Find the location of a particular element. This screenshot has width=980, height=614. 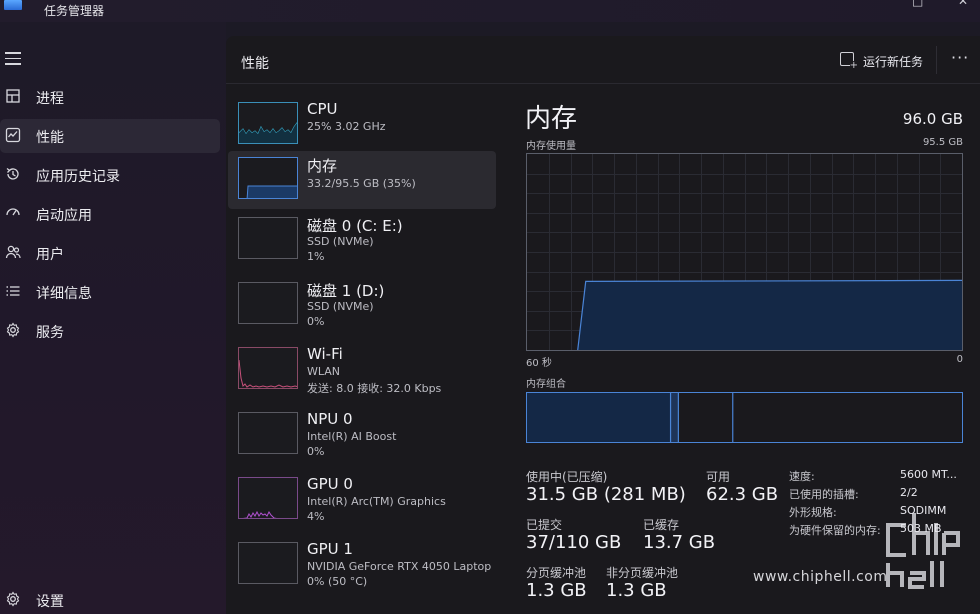

memory-usage-max: 95.5 GB is located at coordinates (942, 142).